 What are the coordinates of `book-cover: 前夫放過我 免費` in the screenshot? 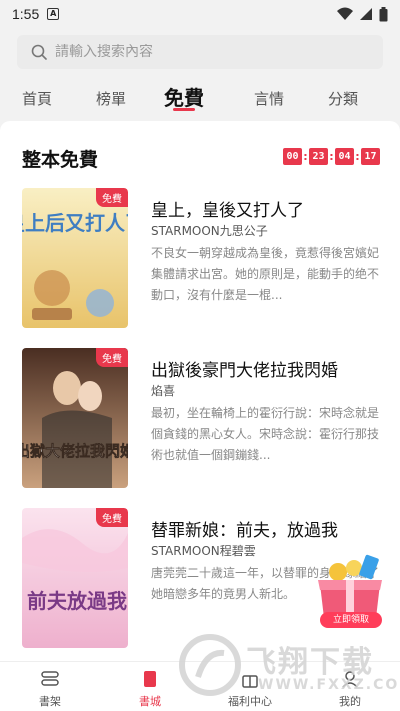 It's located at (75, 578).